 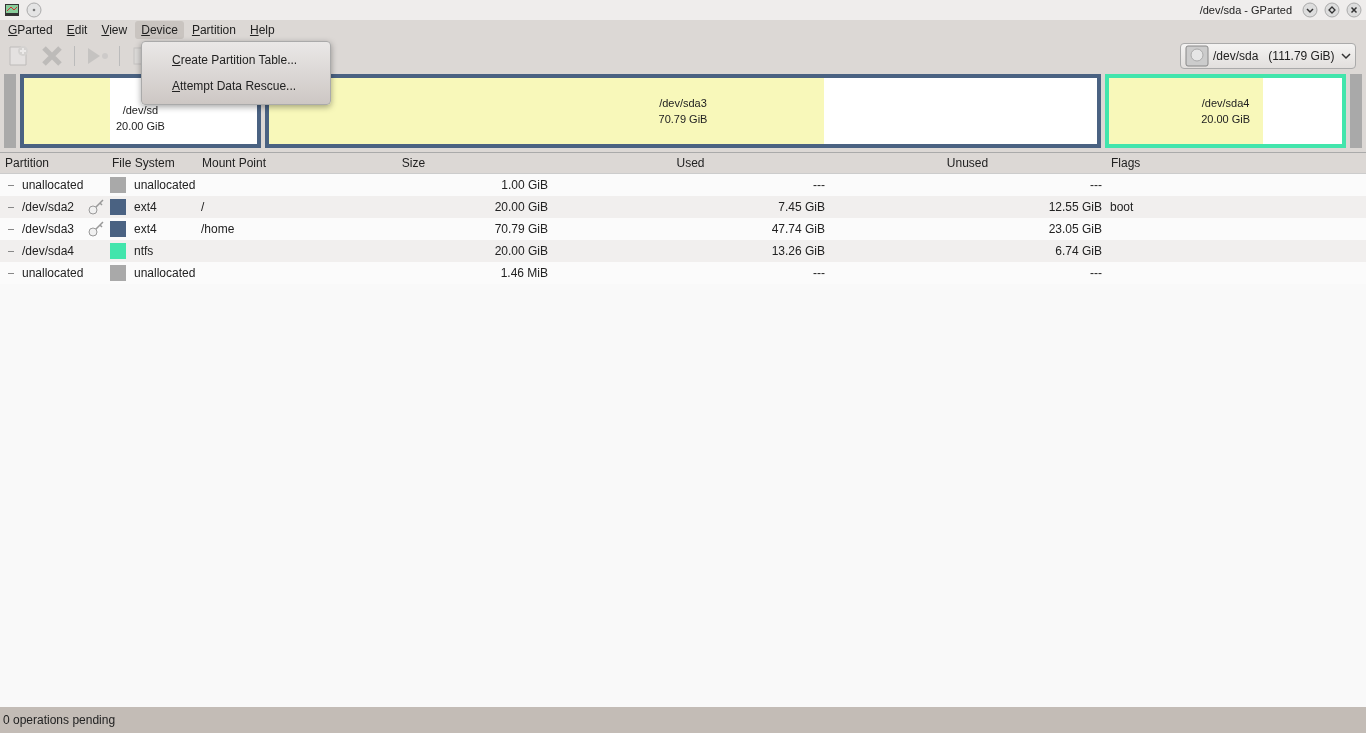 What do you see at coordinates (1310, 10) in the screenshot?
I see `minimize-icon` at bounding box center [1310, 10].